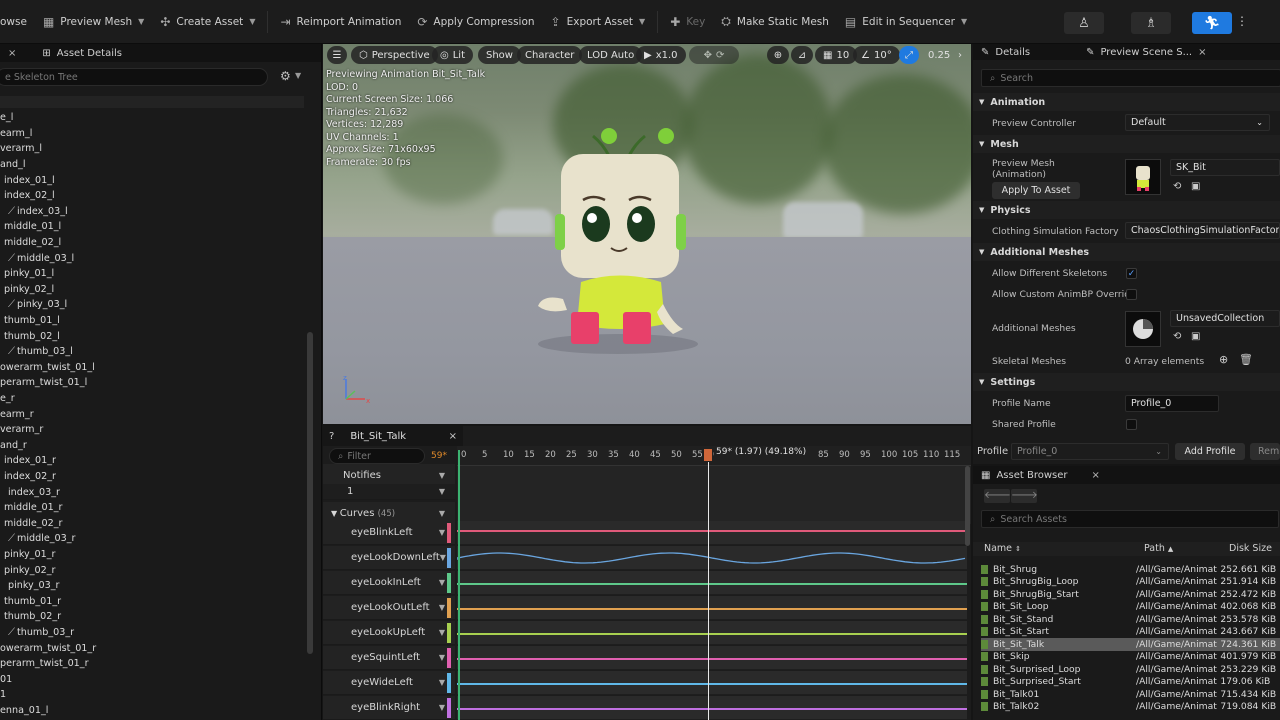  Describe the element at coordinates (41, 258) in the screenshot. I see `bone-row: ⟋ middle_03_l` at that location.